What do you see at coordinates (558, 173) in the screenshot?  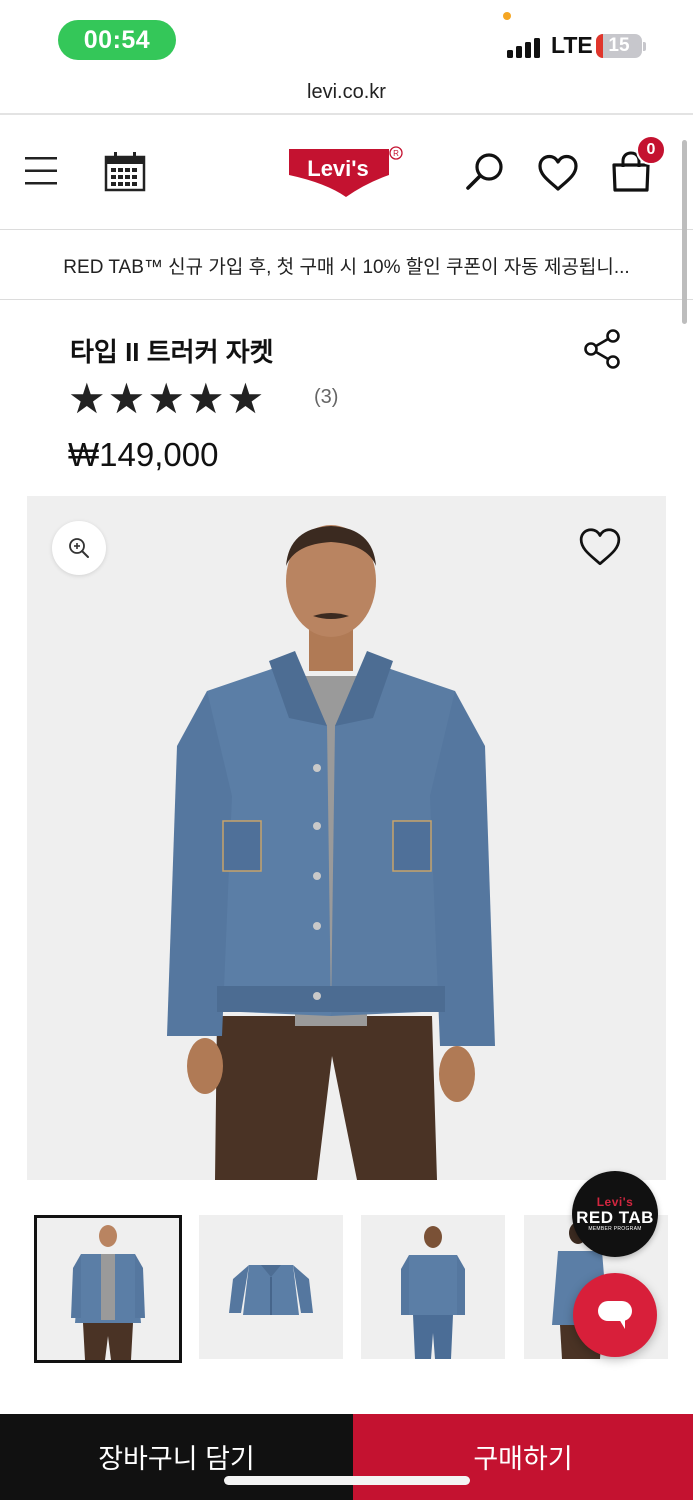 I see `wishlist-heart-icon` at bounding box center [558, 173].